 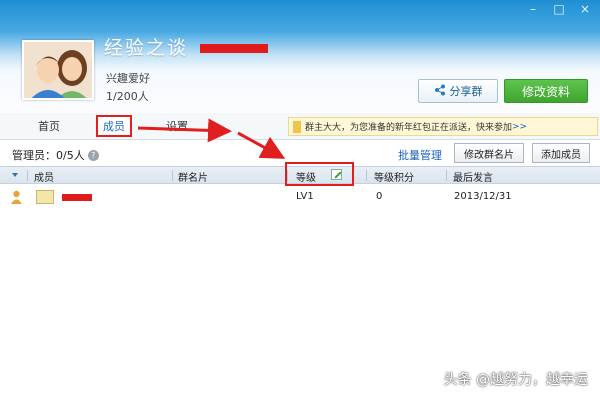 I want to click on level-highlight-box, so click(x=319, y=174).